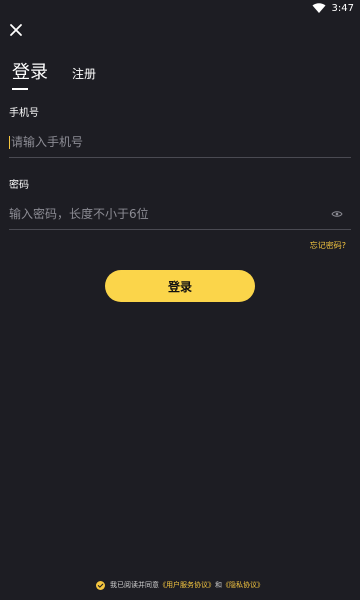 The height and width of the screenshot is (600, 360). Describe the element at coordinates (218, 585) in the screenshot. I see `agreement-conjunction: 和` at that location.